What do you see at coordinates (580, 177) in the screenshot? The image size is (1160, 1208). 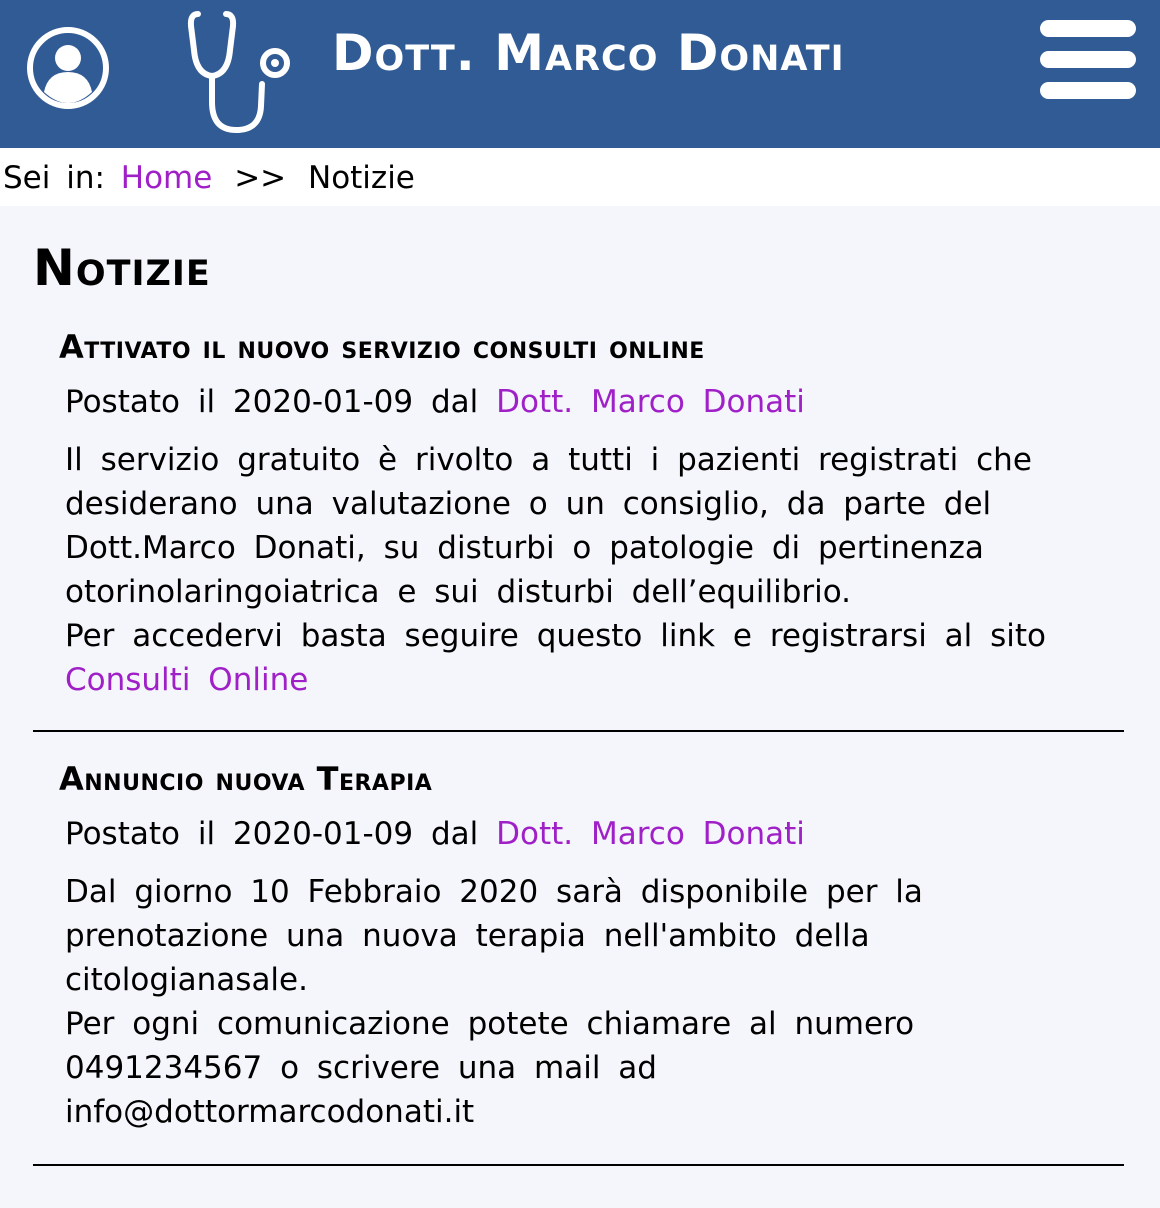 I see `breadcrumb: Sei in: Home >> Notizie` at bounding box center [580, 177].